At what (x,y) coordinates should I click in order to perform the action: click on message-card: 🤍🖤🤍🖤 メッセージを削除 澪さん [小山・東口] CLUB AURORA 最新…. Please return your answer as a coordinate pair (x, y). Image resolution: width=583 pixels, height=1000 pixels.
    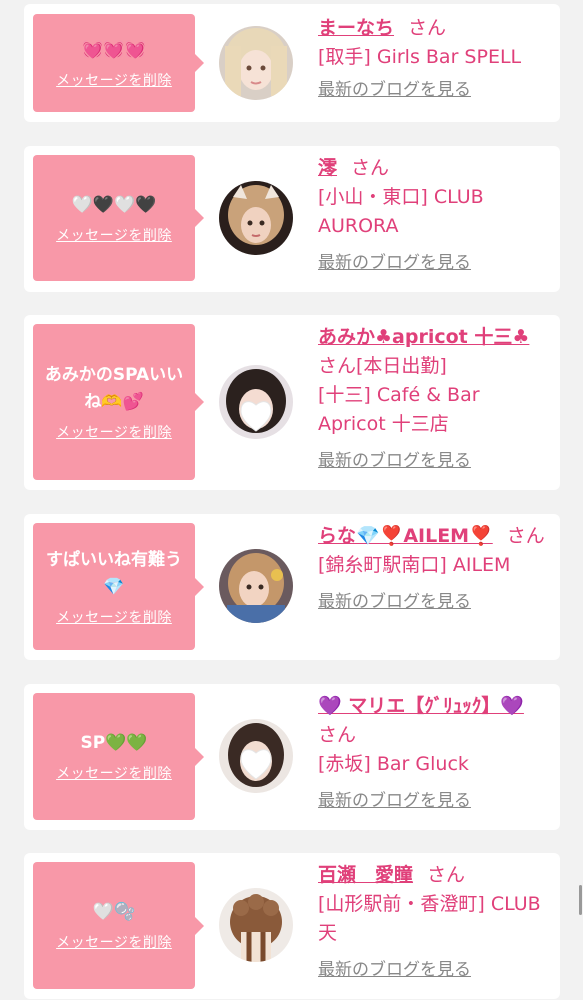
    Looking at the image, I should click on (292, 219).